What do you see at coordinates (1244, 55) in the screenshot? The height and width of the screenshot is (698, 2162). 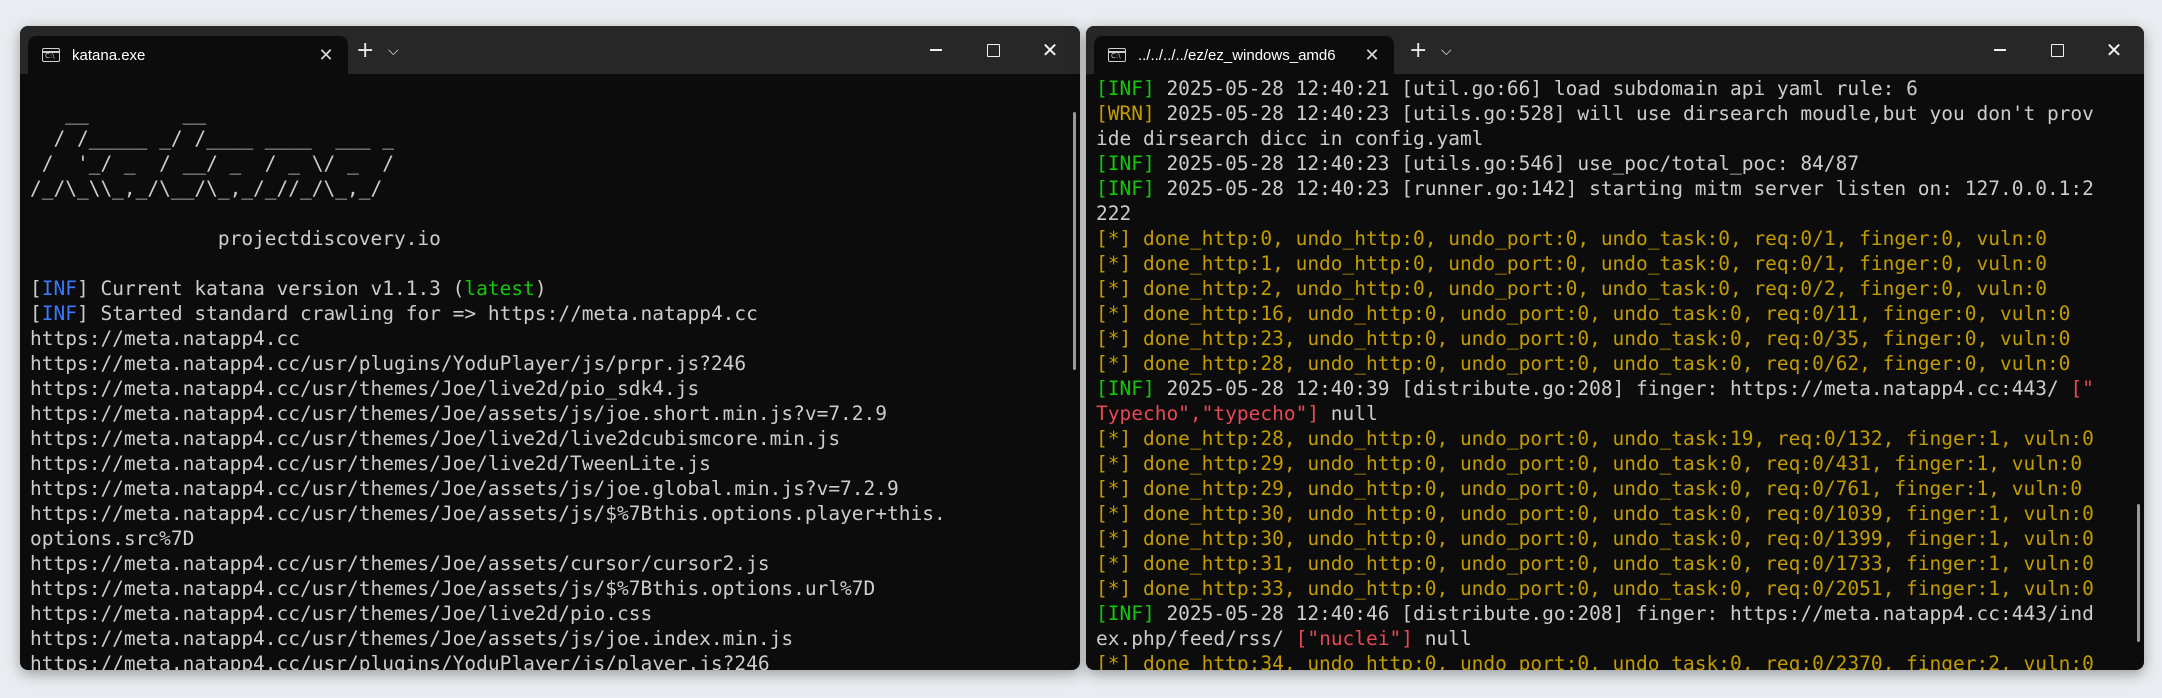 I see `tab-ez: C:\ ../../../../ez/ez_windows_amd6 ✕` at bounding box center [1244, 55].